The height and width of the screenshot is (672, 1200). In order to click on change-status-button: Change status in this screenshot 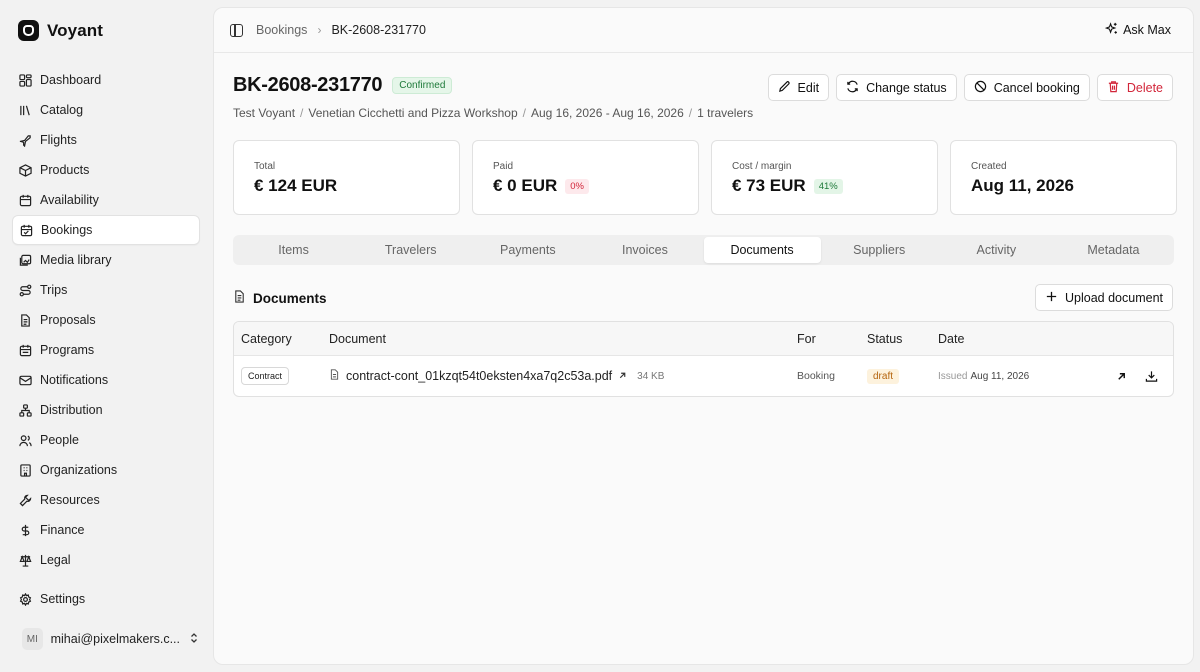, I will do `click(896, 87)`.